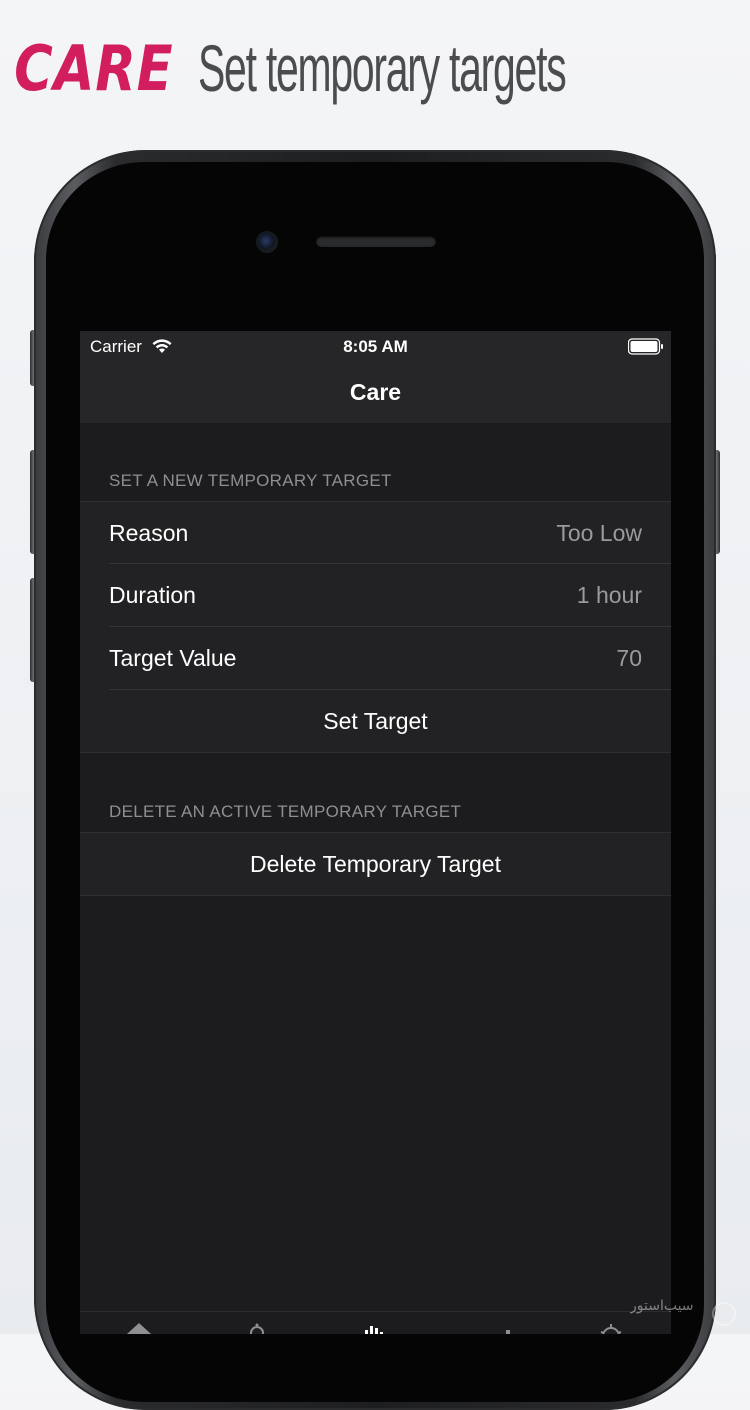  I want to click on bar-icon, so click(508, 1327).